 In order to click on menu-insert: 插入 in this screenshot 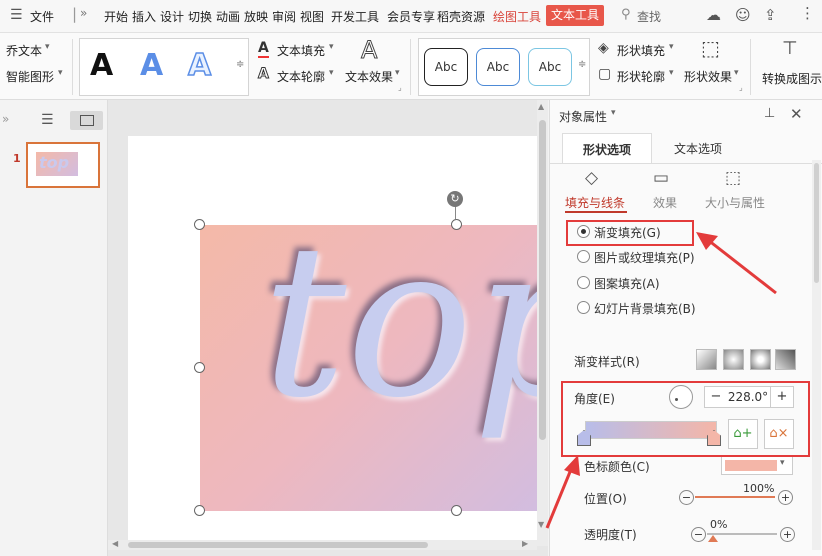, I will do `click(144, 16)`.